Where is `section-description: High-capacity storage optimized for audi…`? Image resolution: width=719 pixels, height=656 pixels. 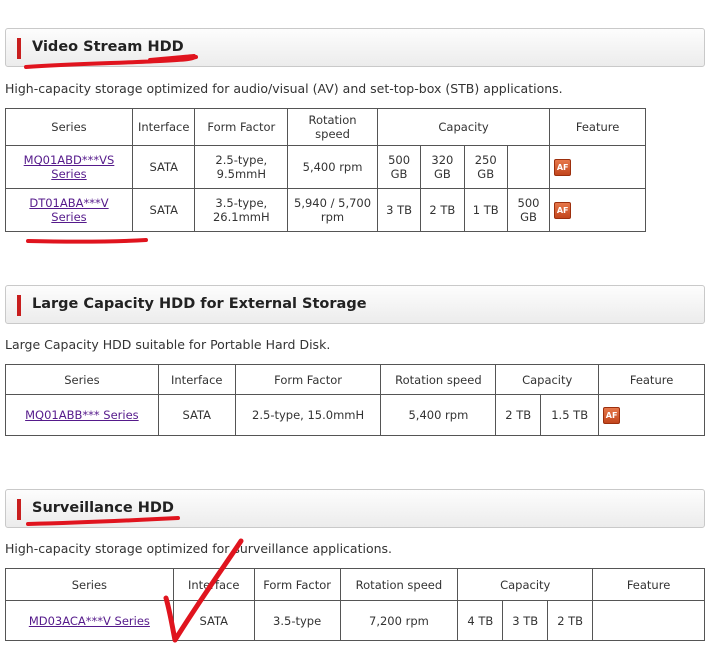 section-description: High-capacity storage optimized for audi… is located at coordinates (284, 88).